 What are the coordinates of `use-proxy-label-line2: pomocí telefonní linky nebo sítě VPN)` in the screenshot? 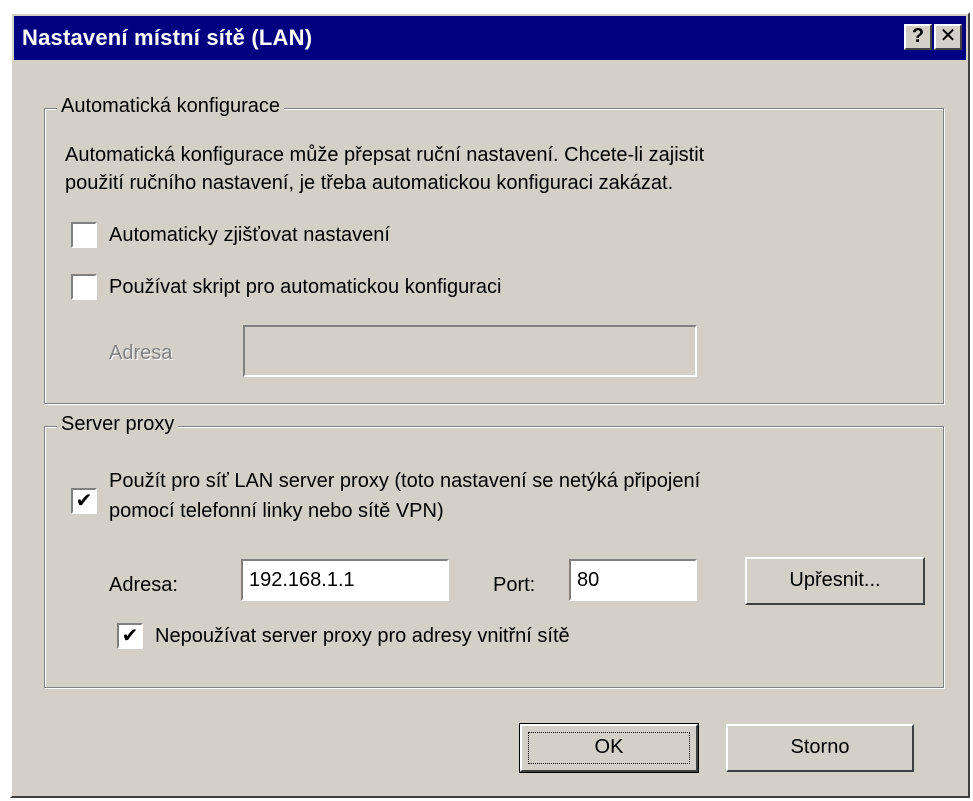 It's located at (276, 511).